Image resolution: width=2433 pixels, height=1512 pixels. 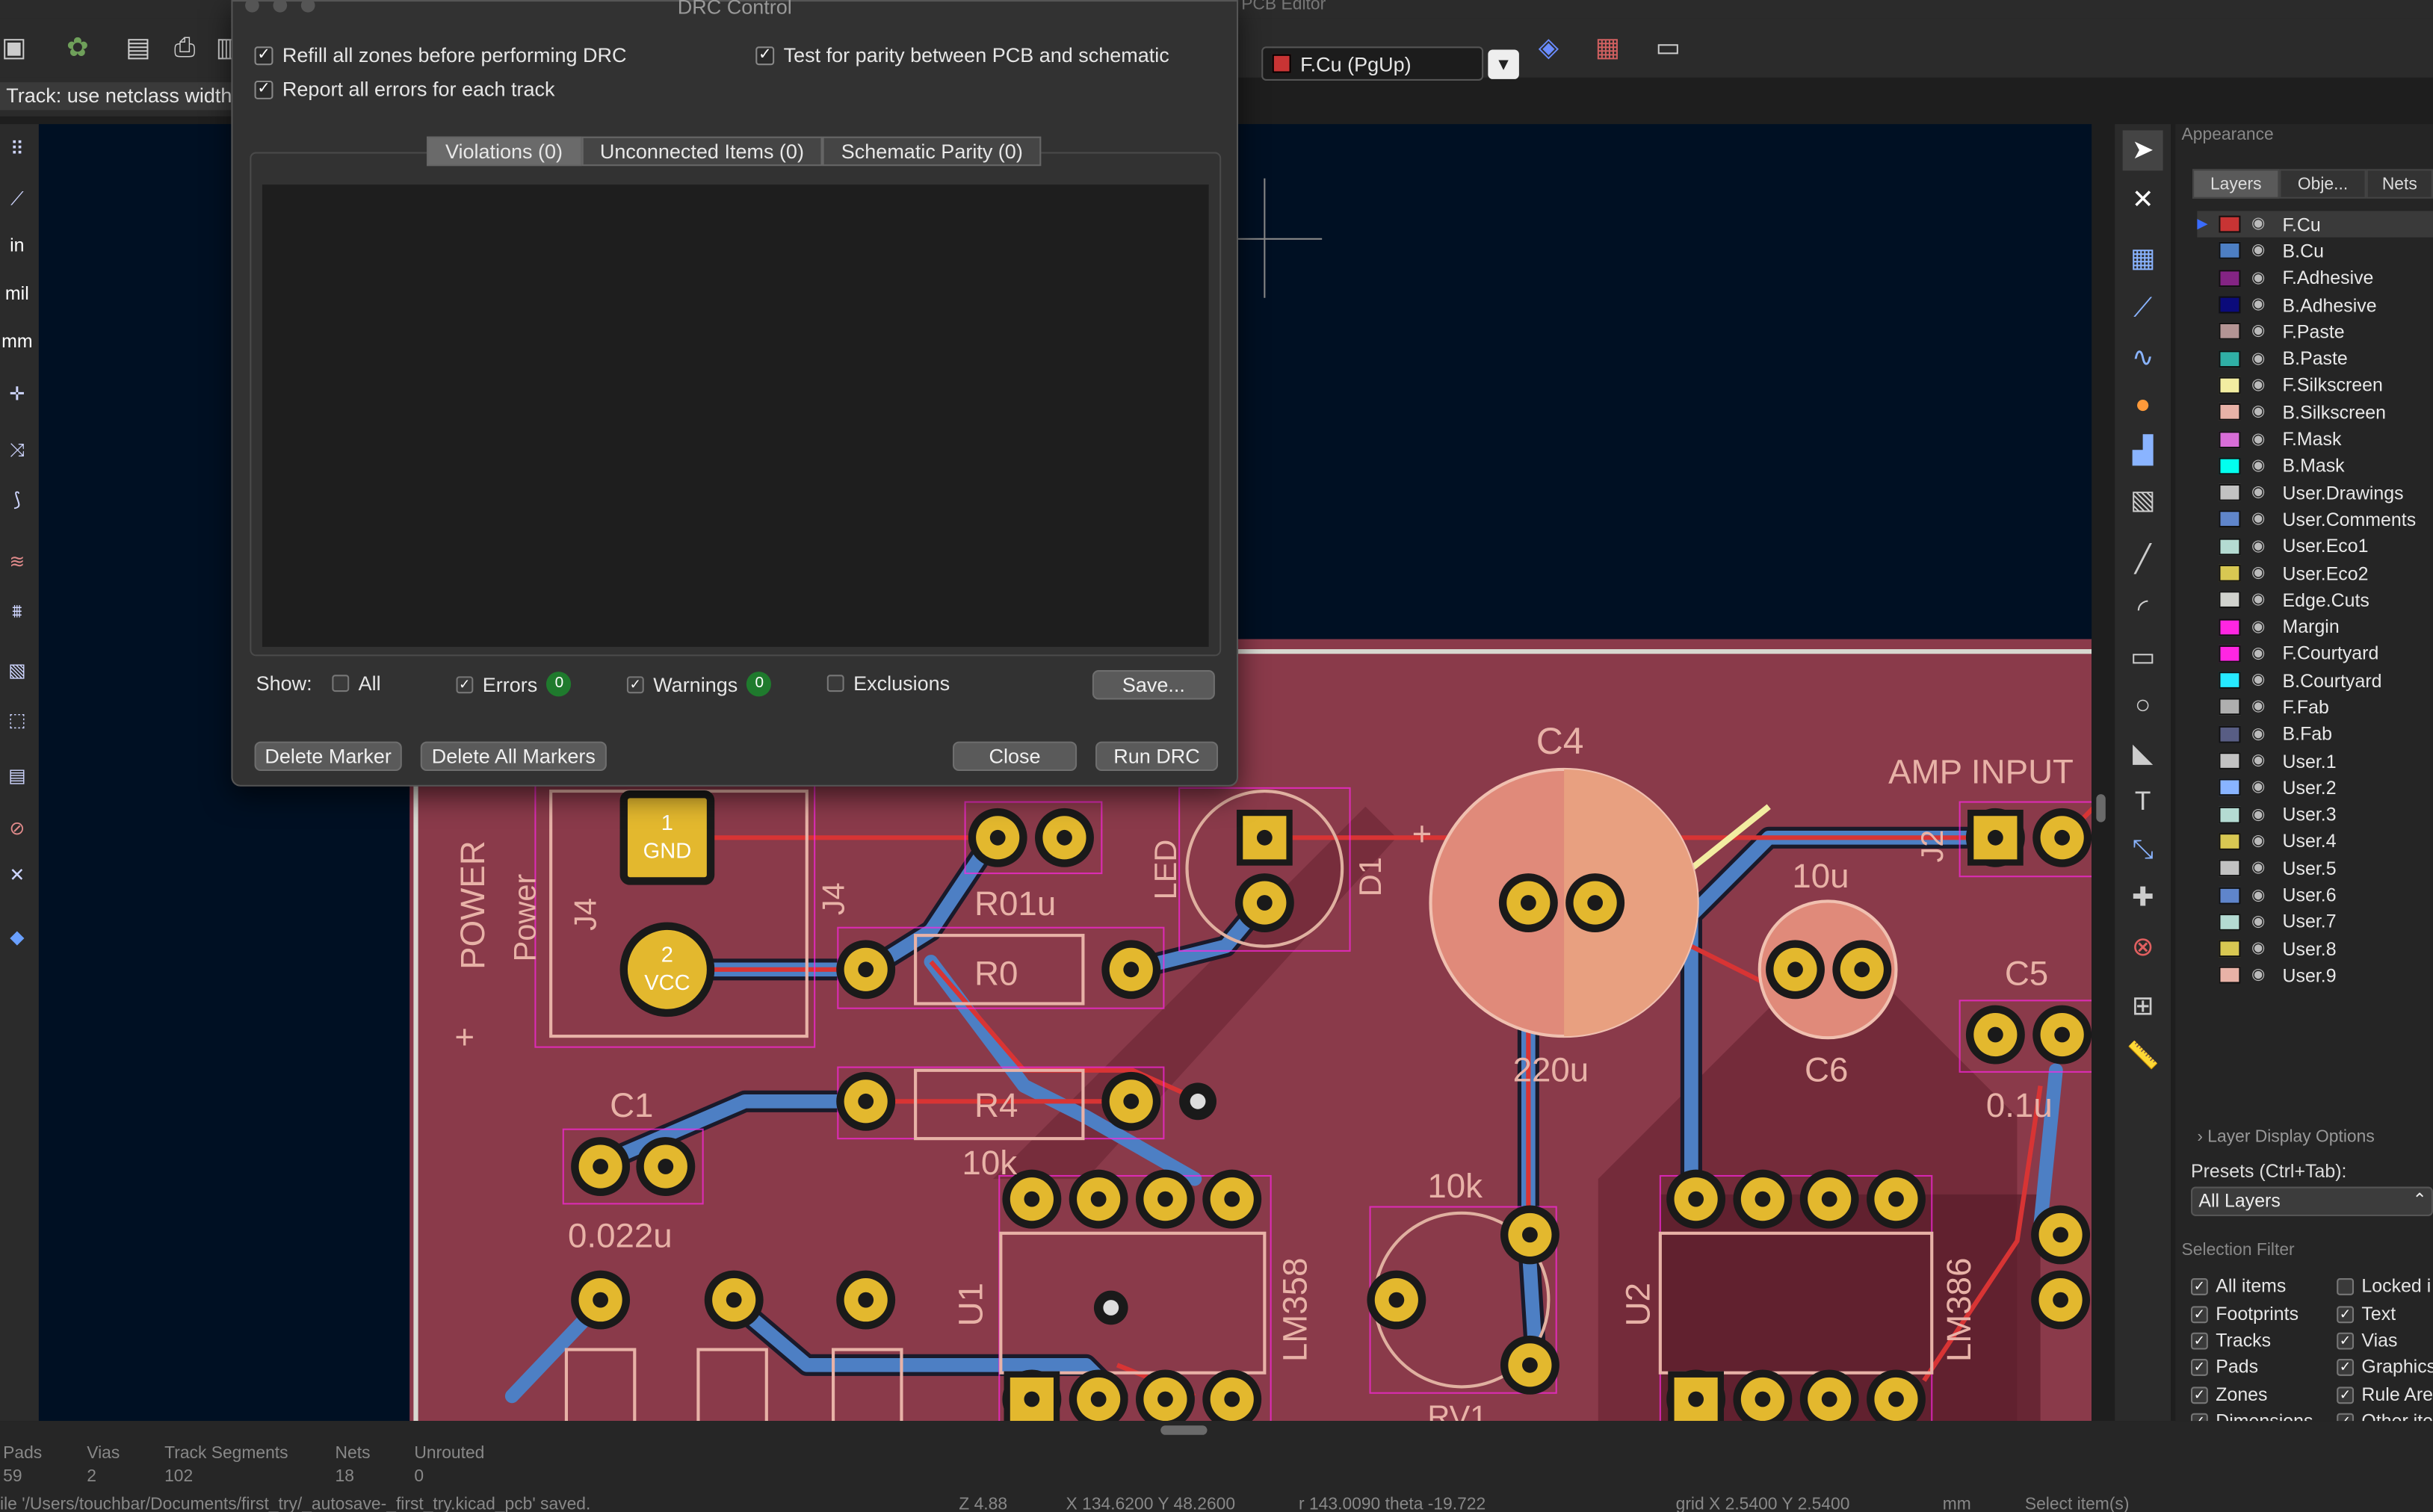 What do you see at coordinates (17, 561) in the screenshot?
I see `track-outline-icon: ≋` at bounding box center [17, 561].